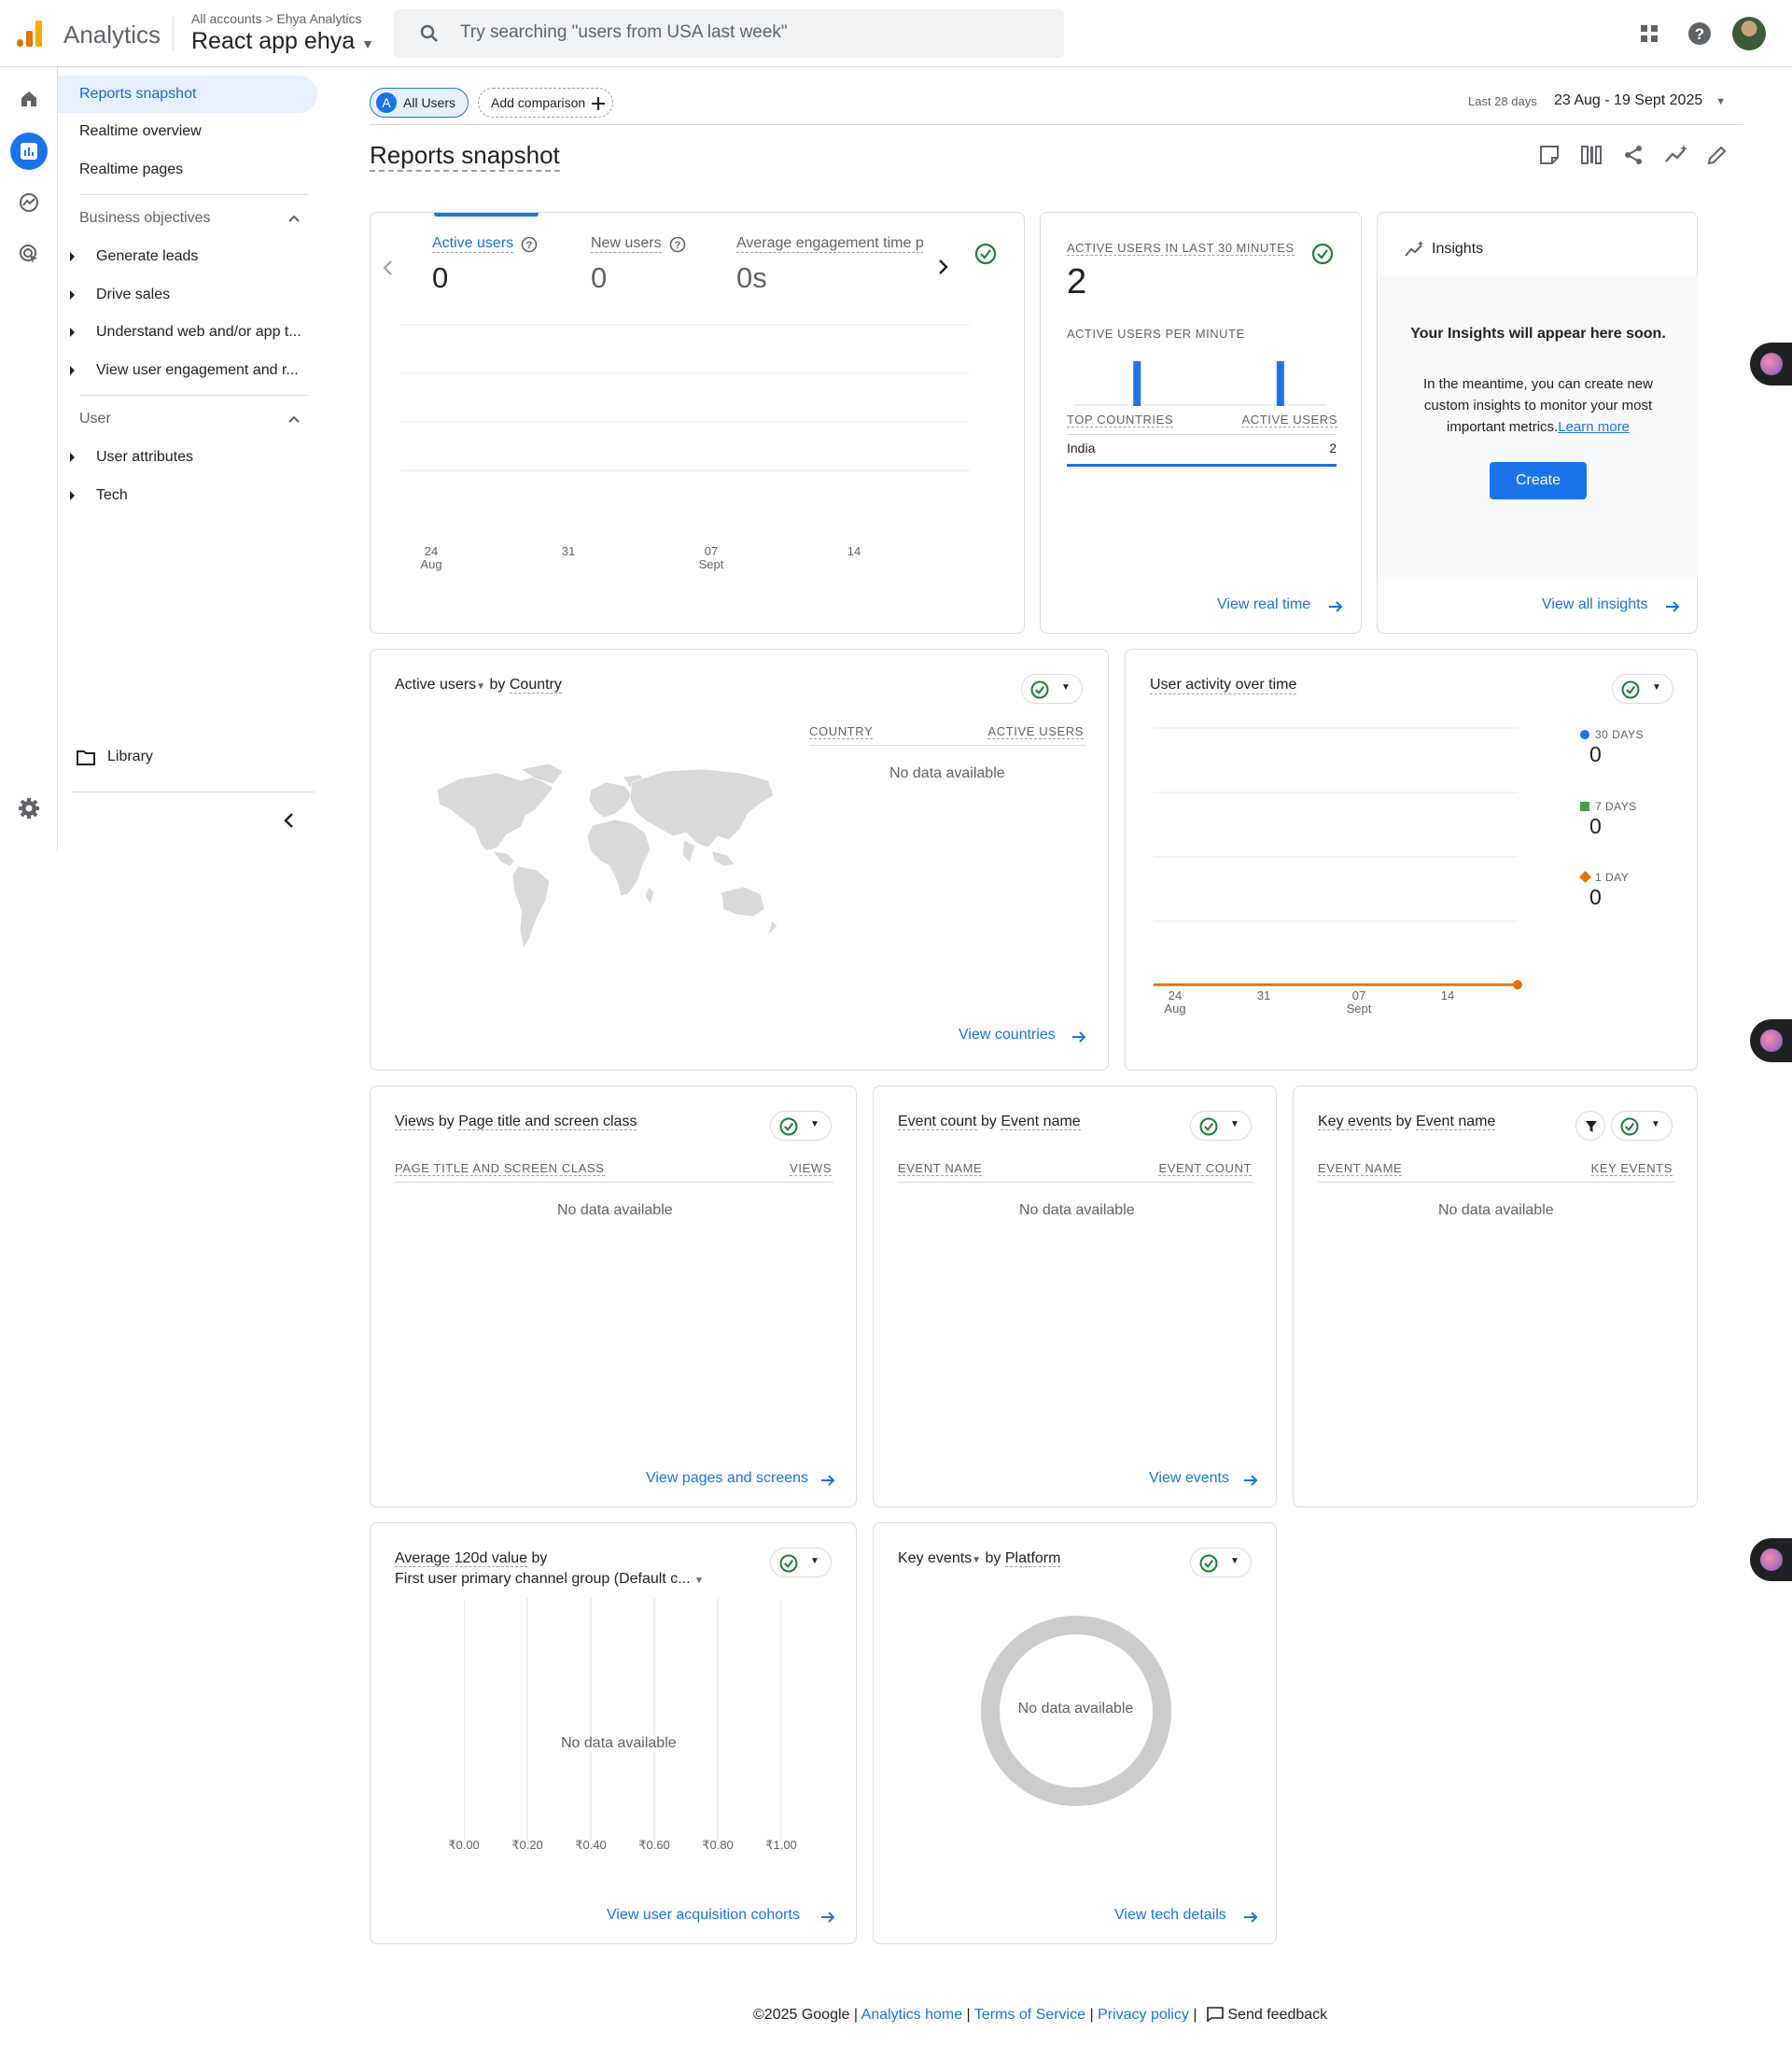  What do you see at coordinates (29, 151) in the screenshot?
I see `reports-icon` at bounding box center [29, 151].